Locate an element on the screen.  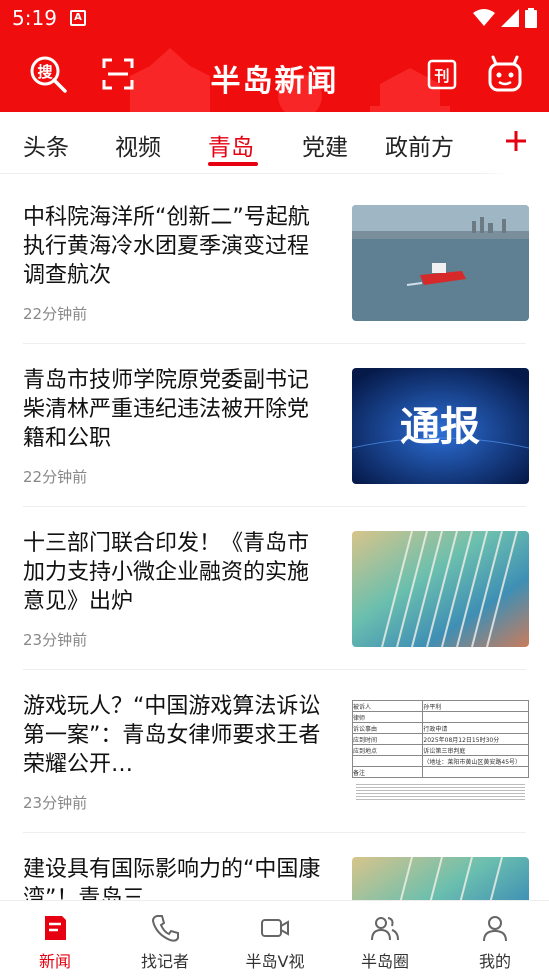
app-logo: 半岛新闻 is located at coordinates (274, 81).